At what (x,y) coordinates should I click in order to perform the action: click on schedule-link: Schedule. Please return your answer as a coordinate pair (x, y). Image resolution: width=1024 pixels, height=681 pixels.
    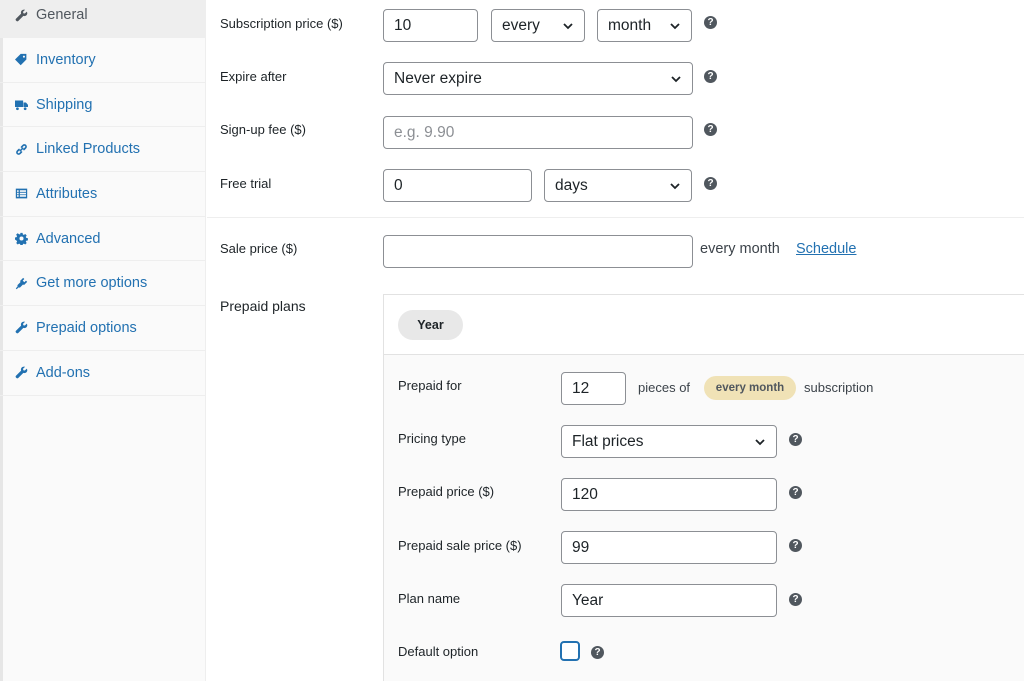
    Looking at the image, I should click on (826, 249).